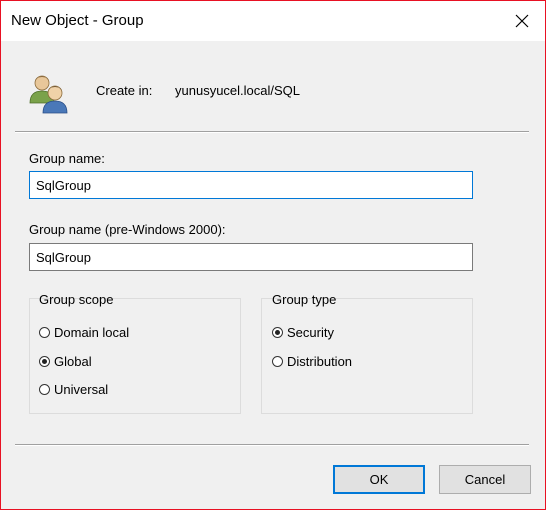  I want to click on separator-top, so click(272, 132).